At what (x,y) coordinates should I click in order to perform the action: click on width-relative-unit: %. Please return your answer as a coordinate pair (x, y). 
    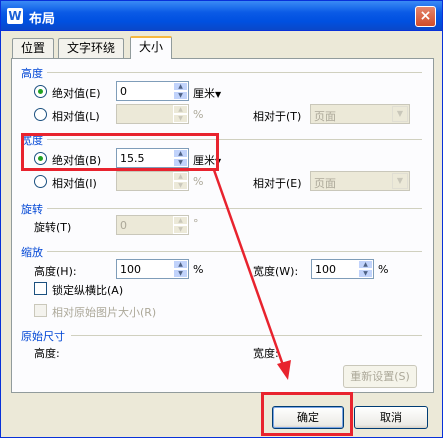
    Looking at the image, I should click on (198, 181).